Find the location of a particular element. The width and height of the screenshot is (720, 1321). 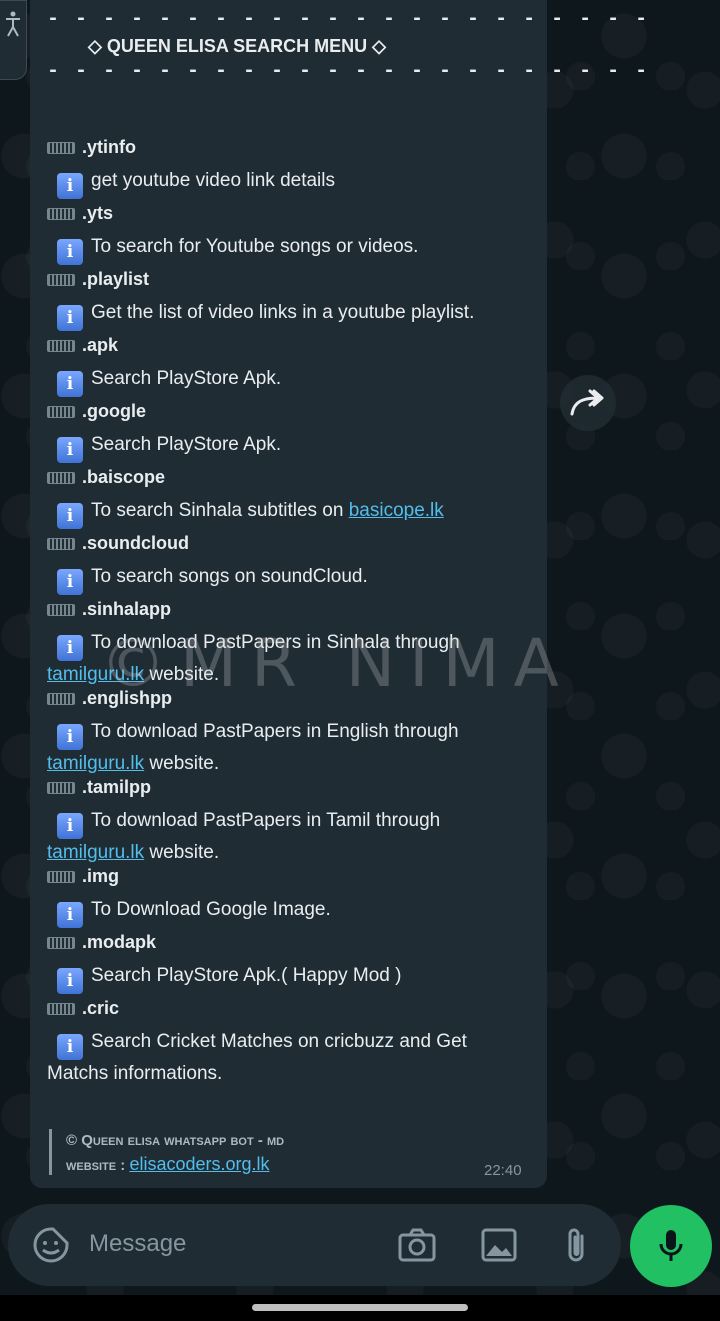

command-modapk: .modapk is located at coordinates (101, 942).